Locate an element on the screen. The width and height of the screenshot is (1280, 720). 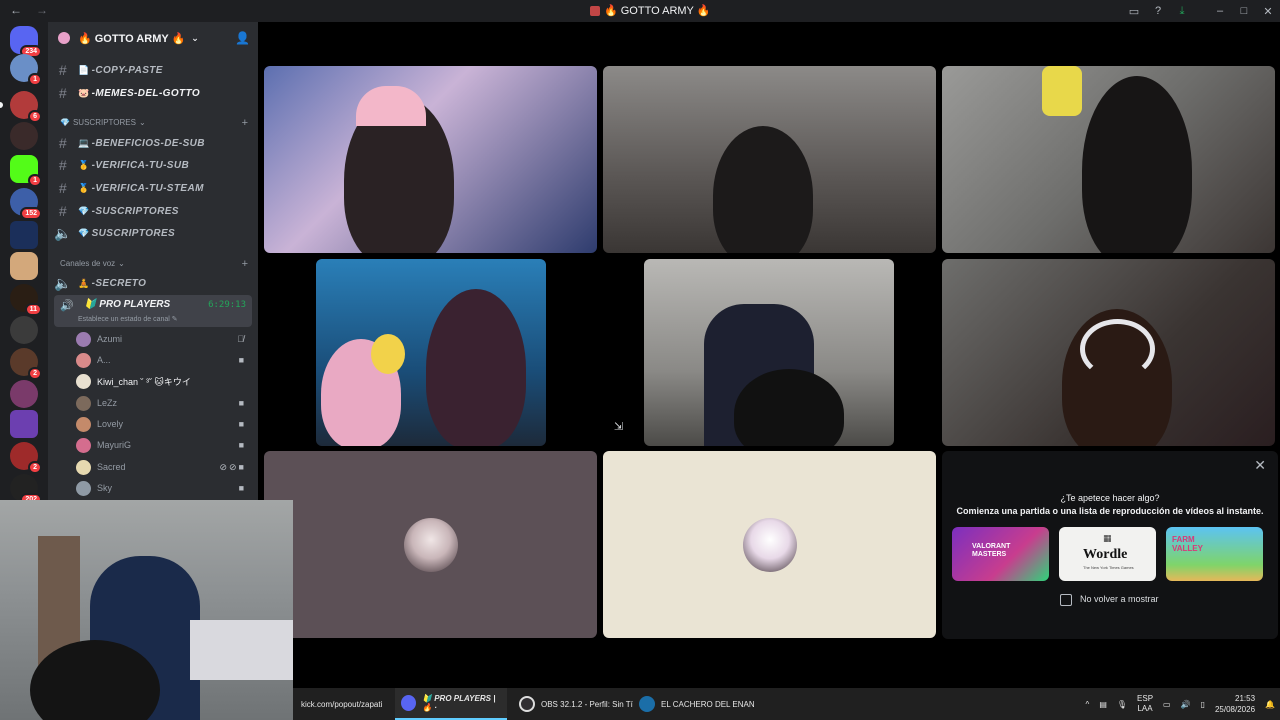
download-icon: ⤓ is located at coordinates (1182, 11).